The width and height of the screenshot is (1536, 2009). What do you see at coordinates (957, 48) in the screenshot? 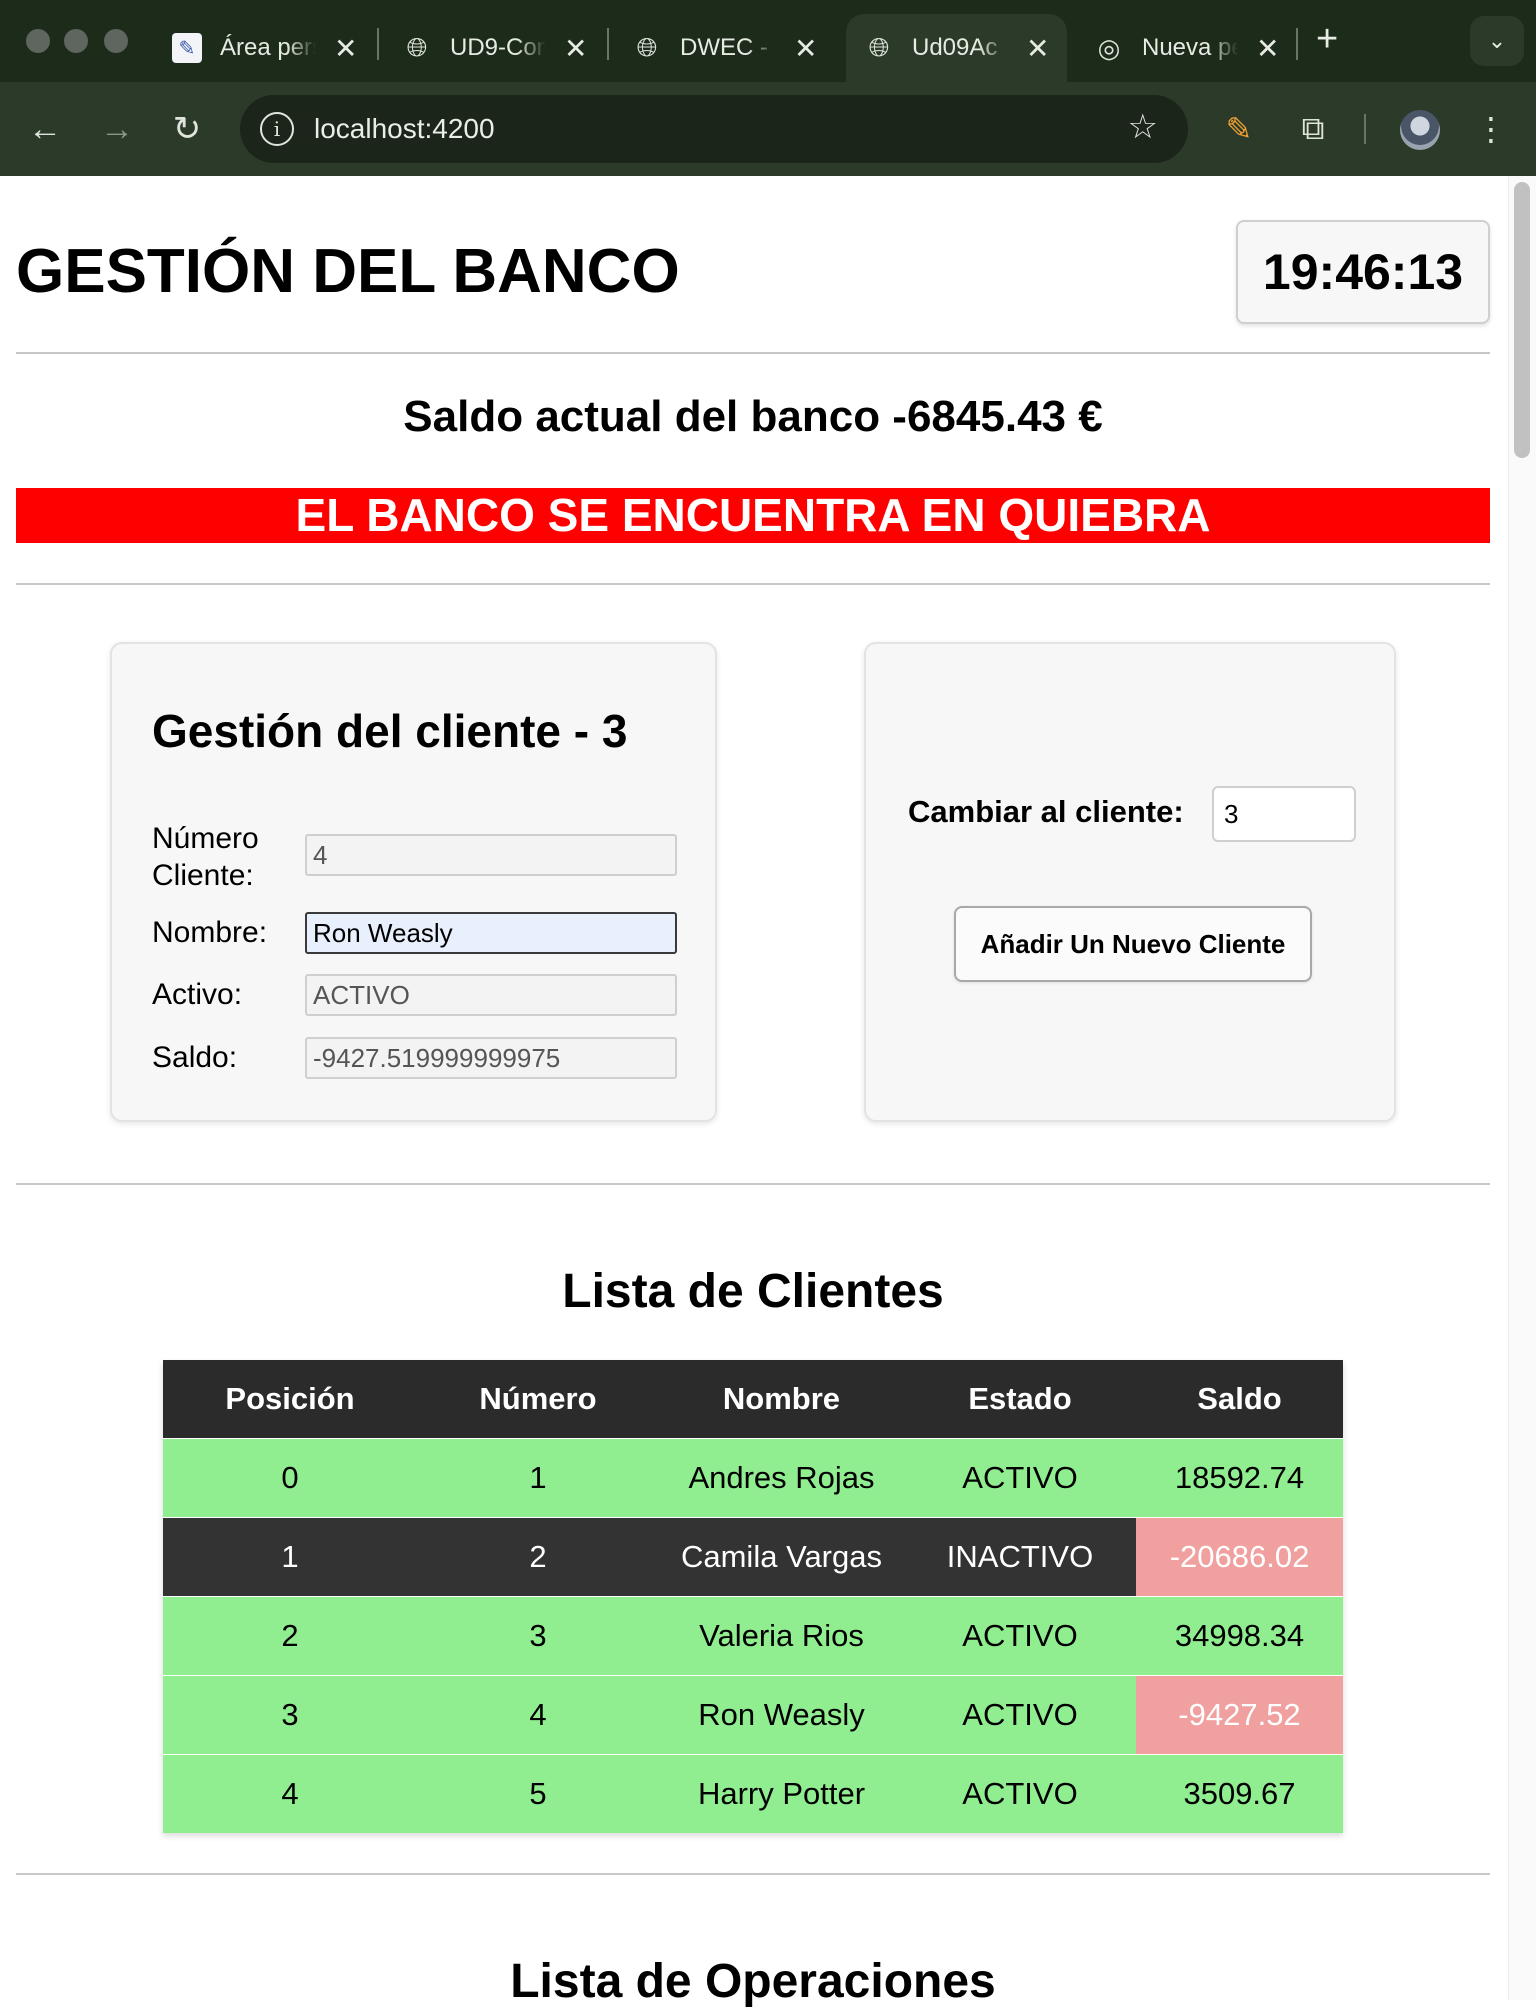
I see `browser-tab-active: 🌐︎ Ud09Ac ✕` at bounding box center [957, 48].